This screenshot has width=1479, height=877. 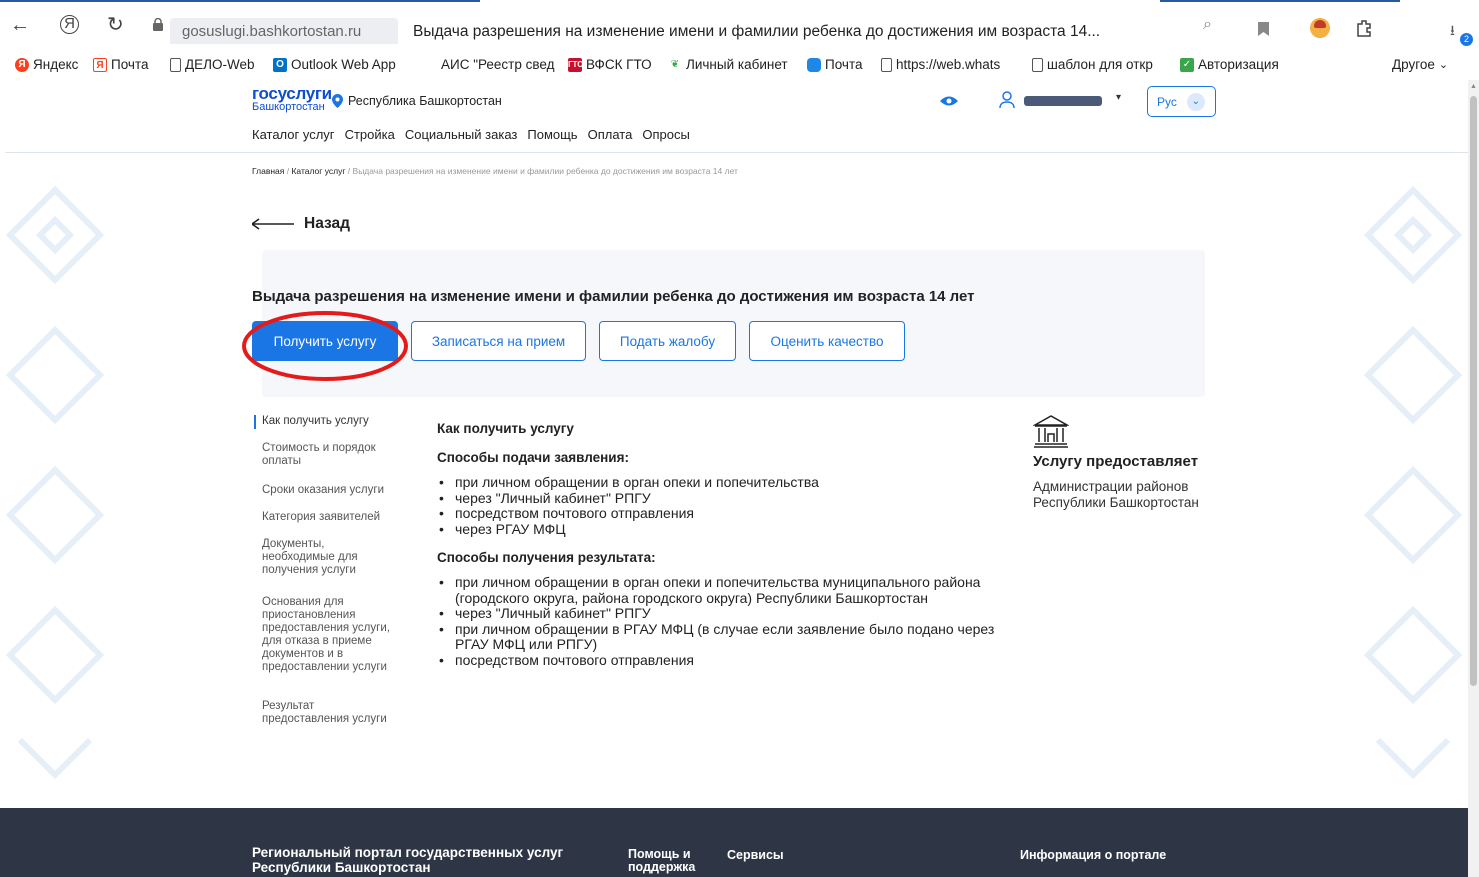 I want to click on download-badge: 2, so click(x=1466, y=39).